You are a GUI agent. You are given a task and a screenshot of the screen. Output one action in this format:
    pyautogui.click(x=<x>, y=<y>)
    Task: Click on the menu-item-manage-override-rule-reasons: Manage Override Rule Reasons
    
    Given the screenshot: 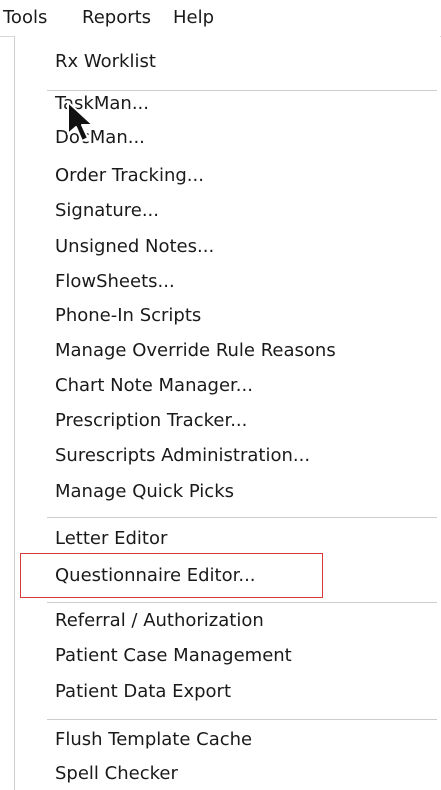 What is the action you would take?
    pyautogui.click(x=195, y=351)
    